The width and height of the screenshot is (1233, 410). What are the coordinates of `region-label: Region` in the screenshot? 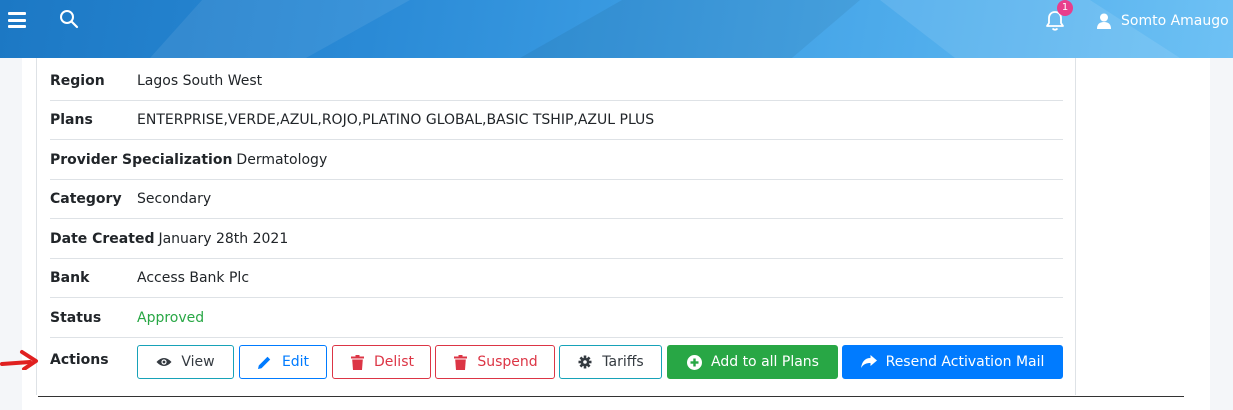 It's located at (77, 80).